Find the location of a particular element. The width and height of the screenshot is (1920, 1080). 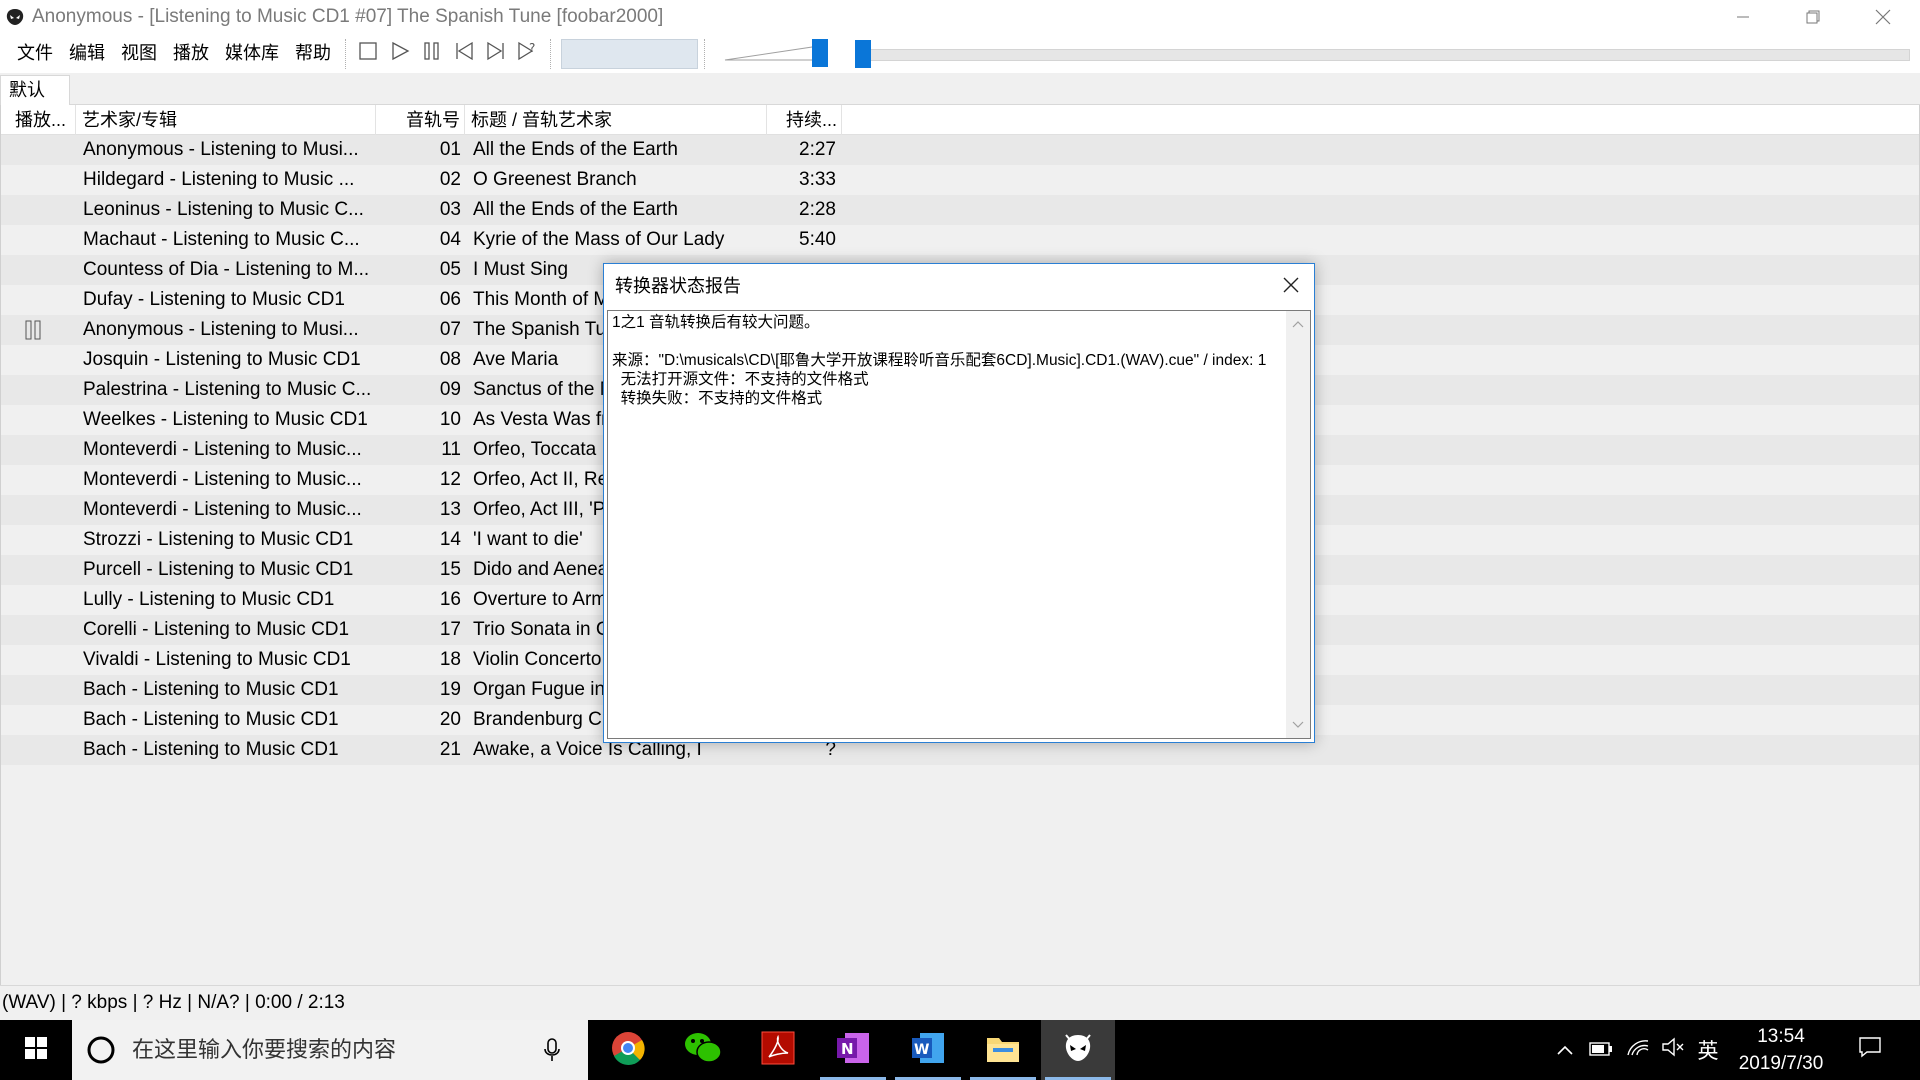

notification-icon is located at coordinates (1870, 1050).